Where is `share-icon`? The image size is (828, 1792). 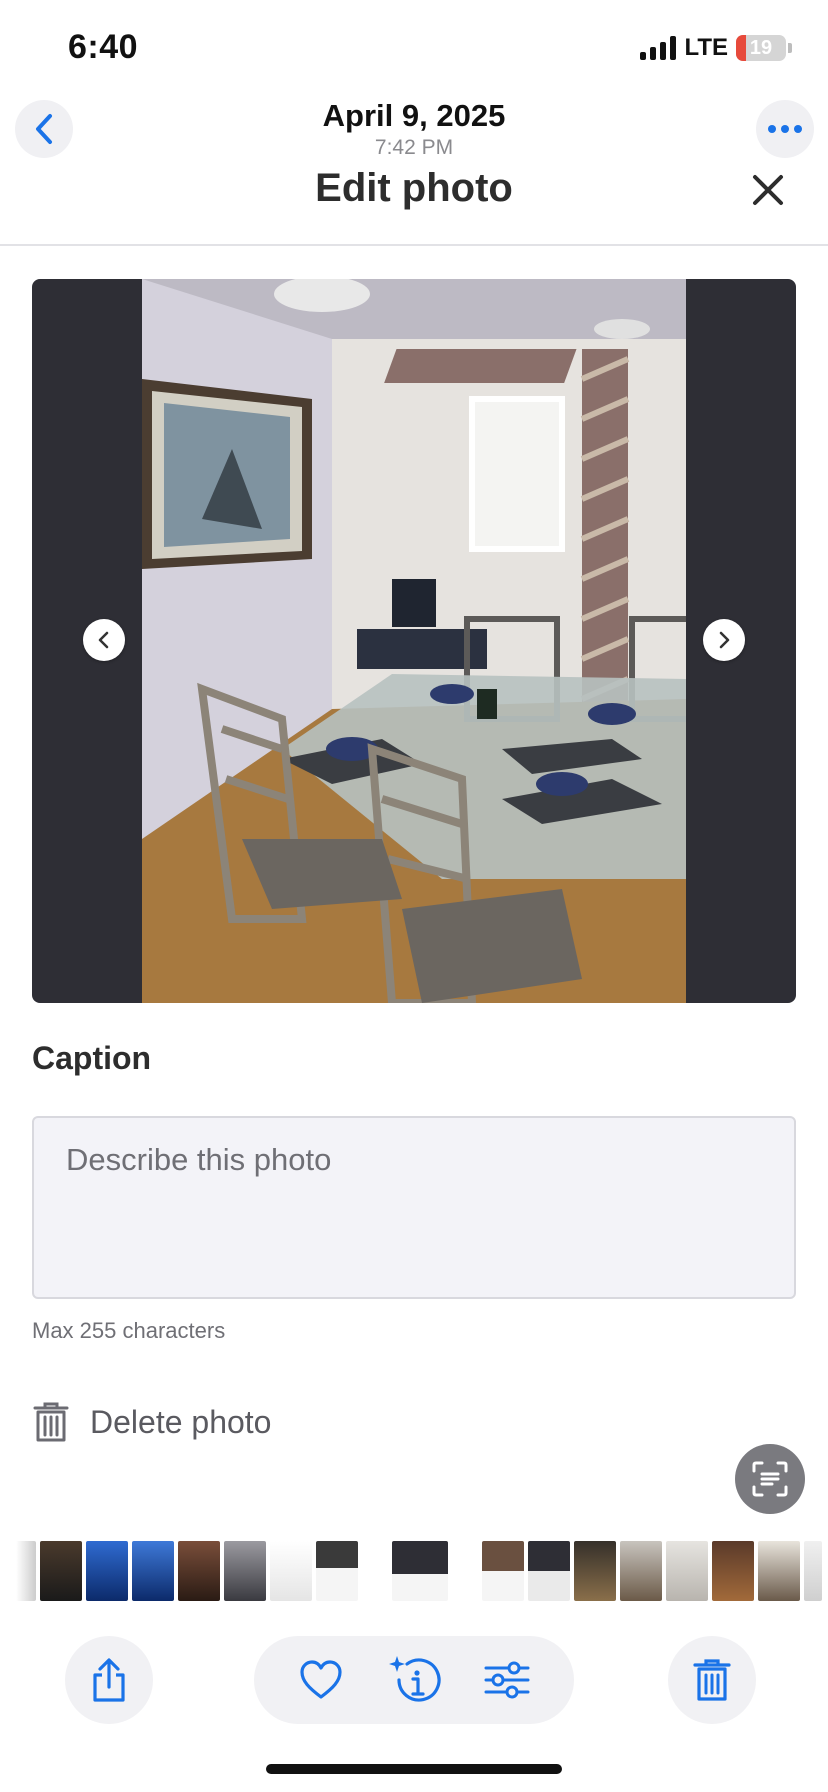
share-icon is located at coordinates (109, 1680).